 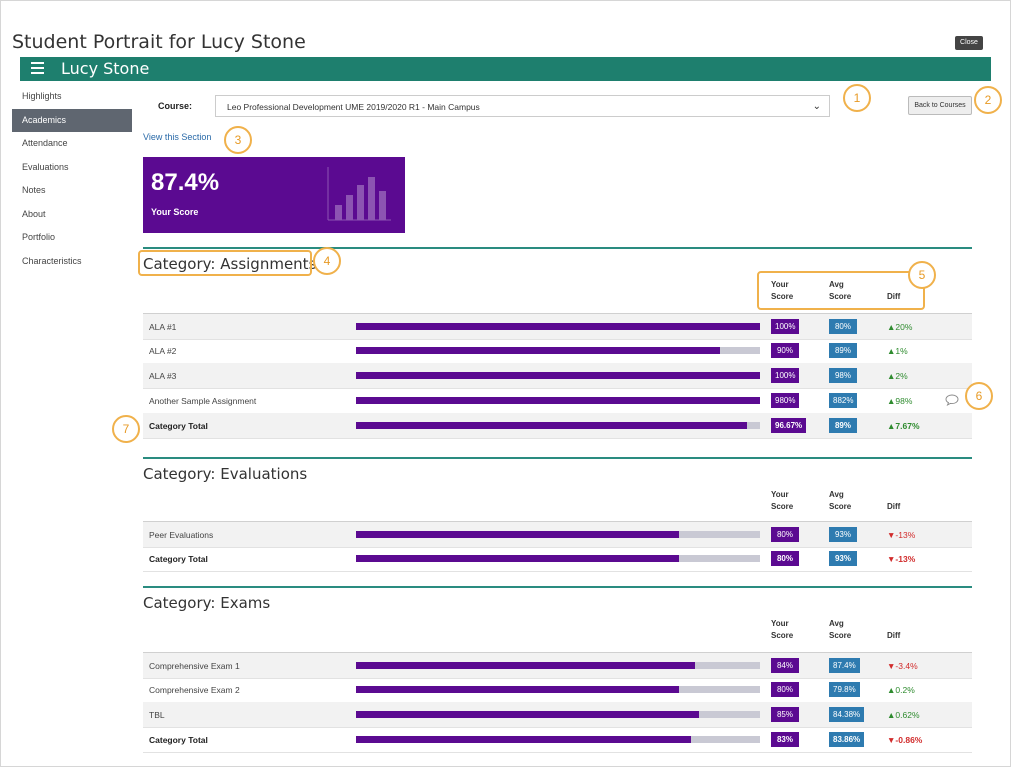 What do you see at coordinates (181, 535) in the screenshot?
I see `item-label: Peer Evaluations` at bounding box center [181, 535].